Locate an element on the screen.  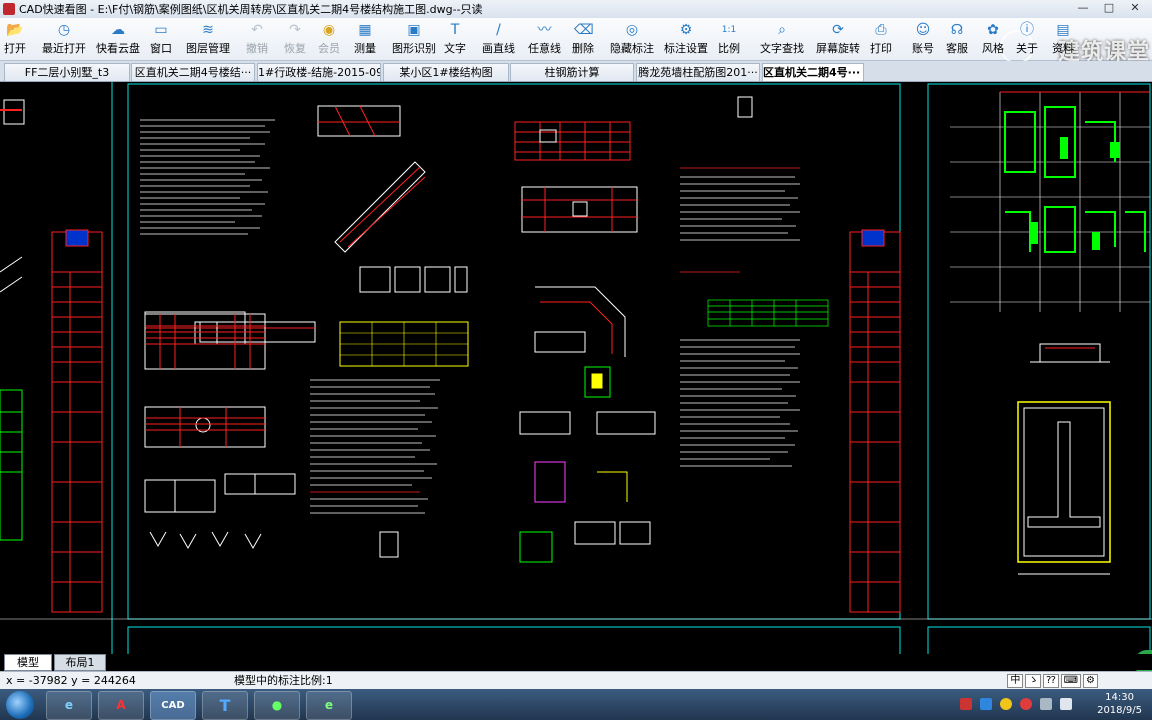
toolbar-button-12: 〰任意线 is located at coordinates (544, 39).